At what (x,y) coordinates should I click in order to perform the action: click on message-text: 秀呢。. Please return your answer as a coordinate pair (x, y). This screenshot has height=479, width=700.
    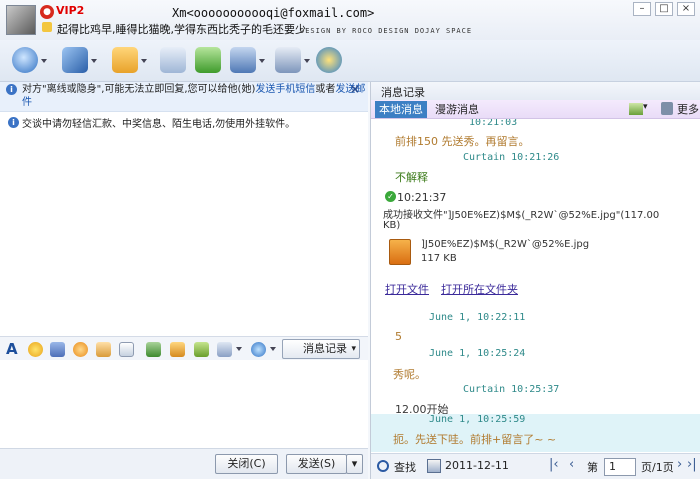
    Looking at the image, I should click on (409, 374).